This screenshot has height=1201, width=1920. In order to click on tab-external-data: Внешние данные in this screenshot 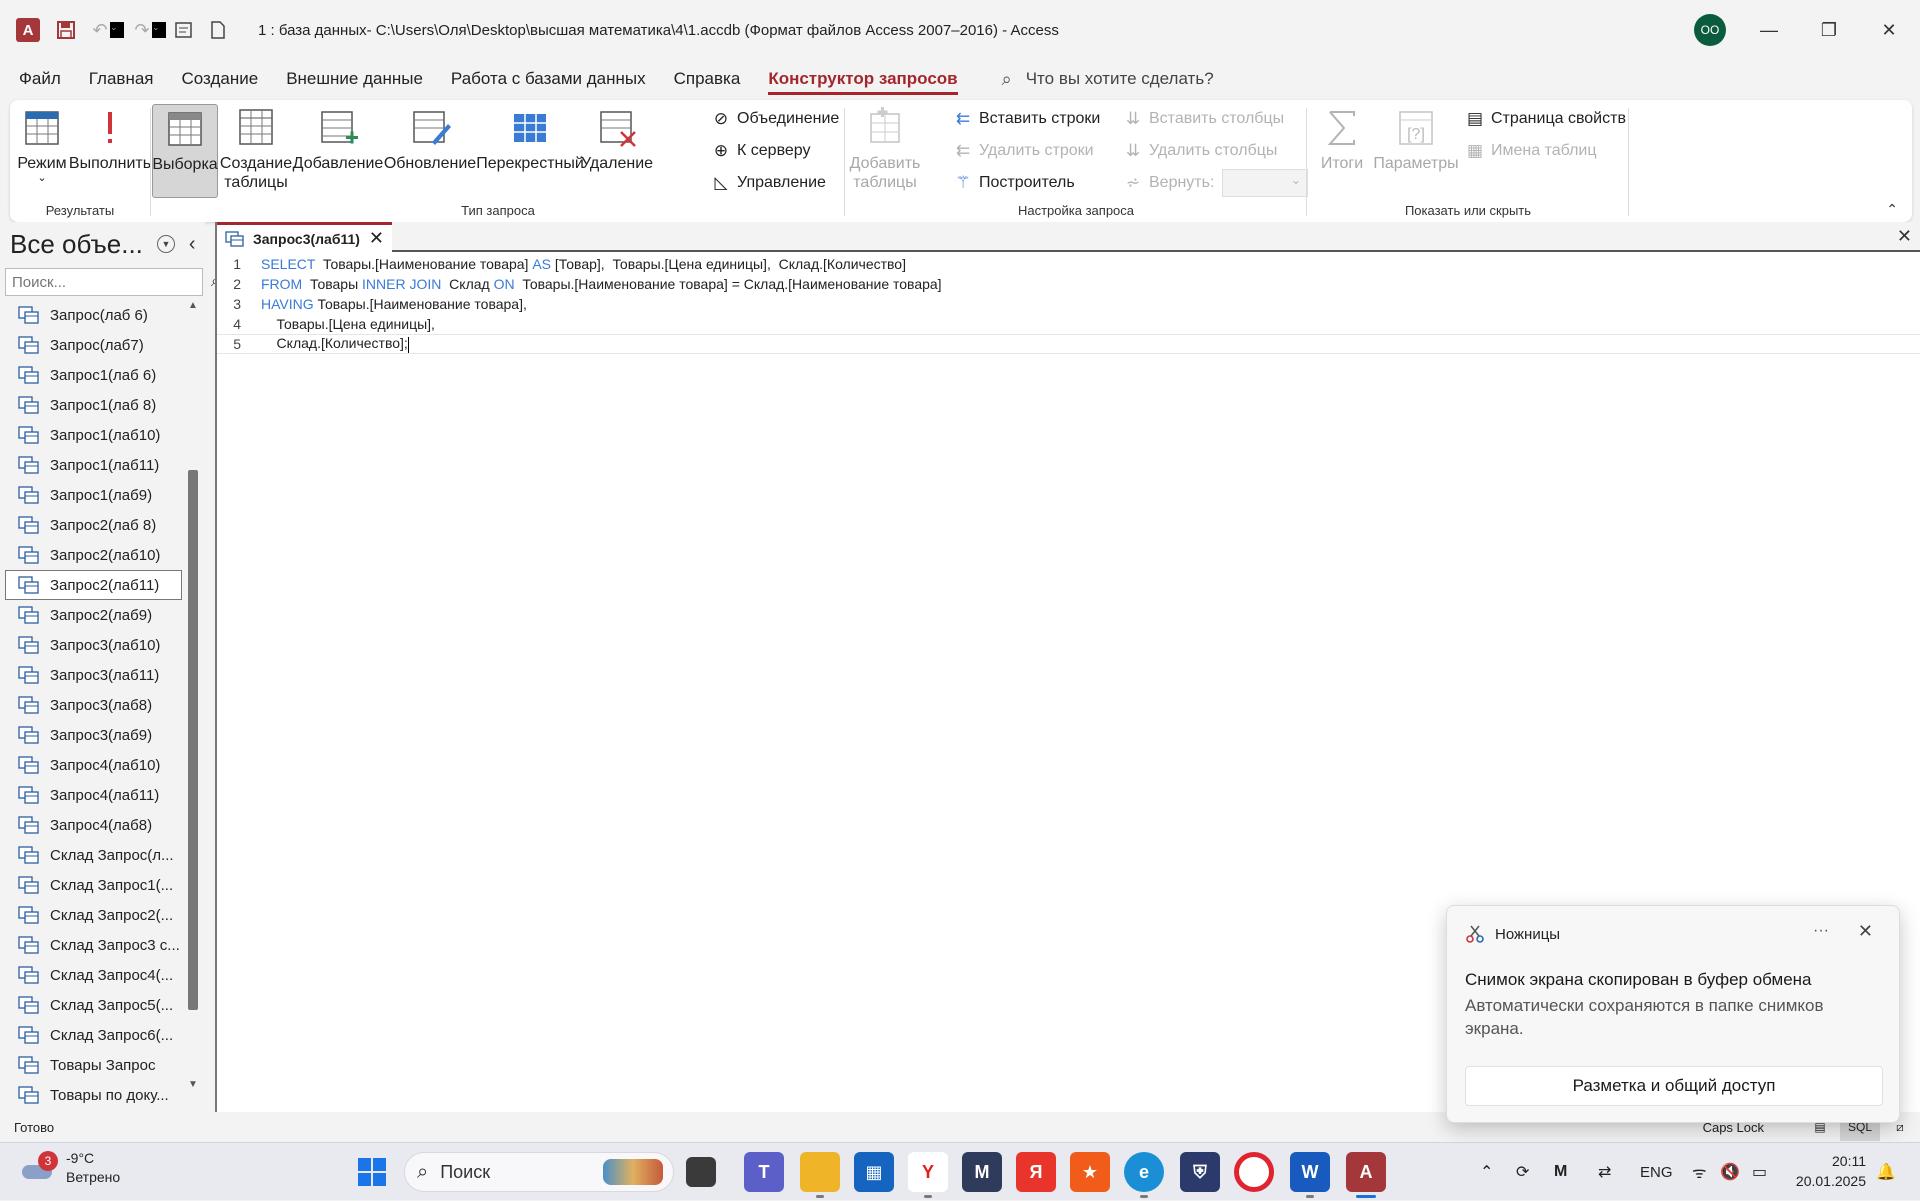, I will do `click(354, 79)`.